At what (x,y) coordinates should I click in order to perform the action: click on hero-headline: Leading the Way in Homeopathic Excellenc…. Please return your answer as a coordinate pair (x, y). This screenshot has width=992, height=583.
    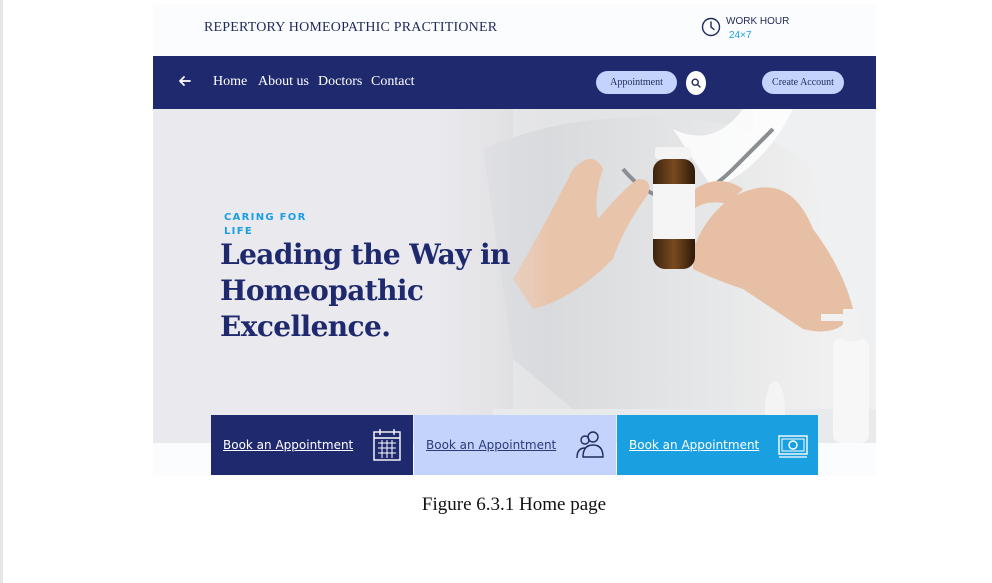
    Looking at the image, I should click on (365, 290).